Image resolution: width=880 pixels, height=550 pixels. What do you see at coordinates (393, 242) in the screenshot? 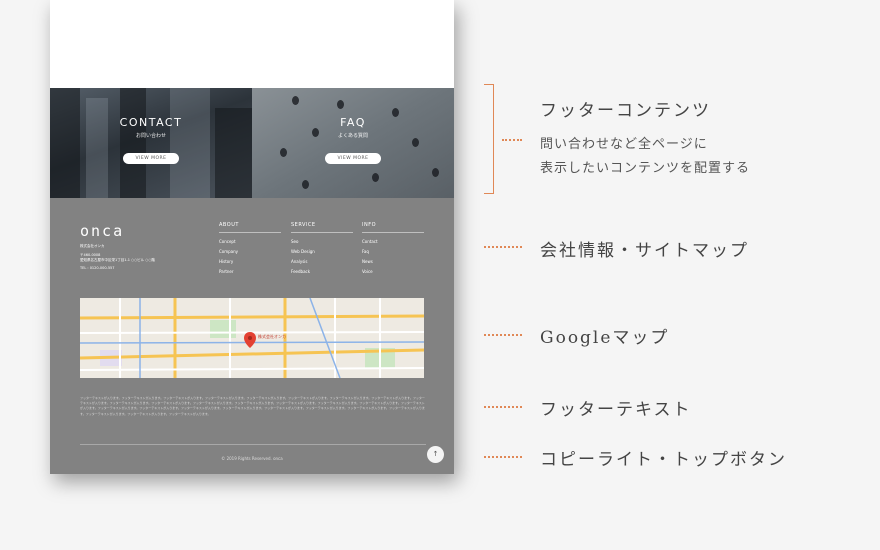
I see `sitemap-link: Contact` at bounding box center [393, 242].